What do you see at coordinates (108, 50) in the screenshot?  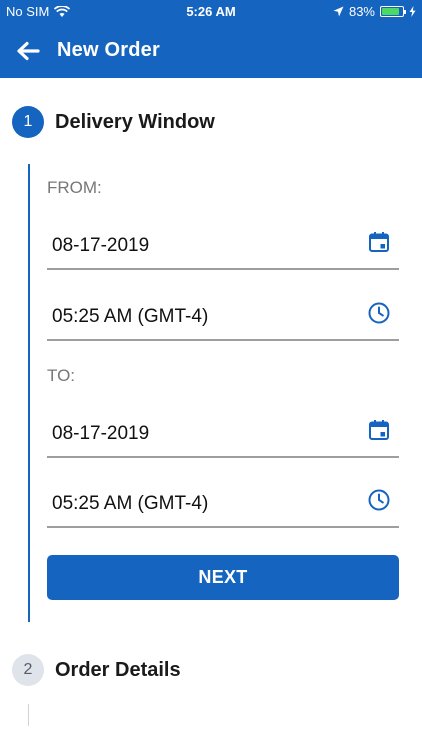 I see `page-title: New Order` at bounding box center [108, 50].